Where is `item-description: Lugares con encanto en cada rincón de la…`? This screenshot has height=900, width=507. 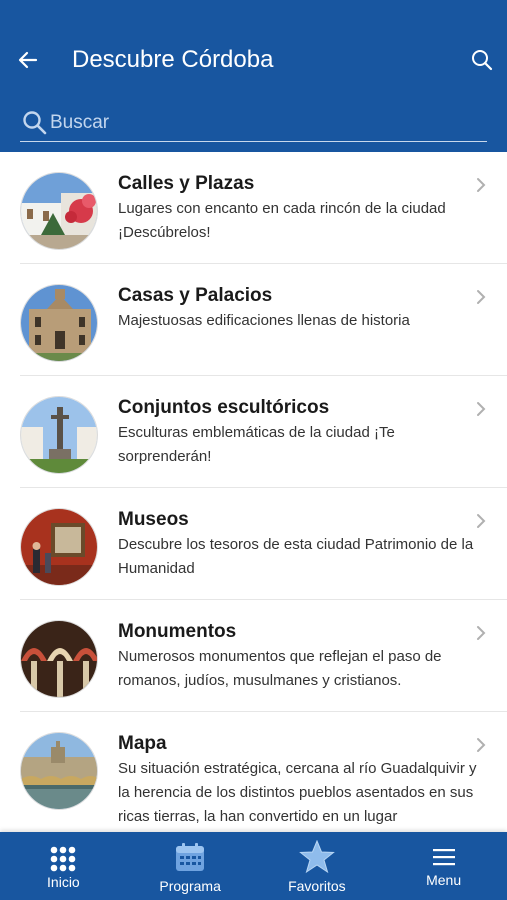 item-description: Lugares con encanto en cada rincón de la… is located at coordinates (282, 220).